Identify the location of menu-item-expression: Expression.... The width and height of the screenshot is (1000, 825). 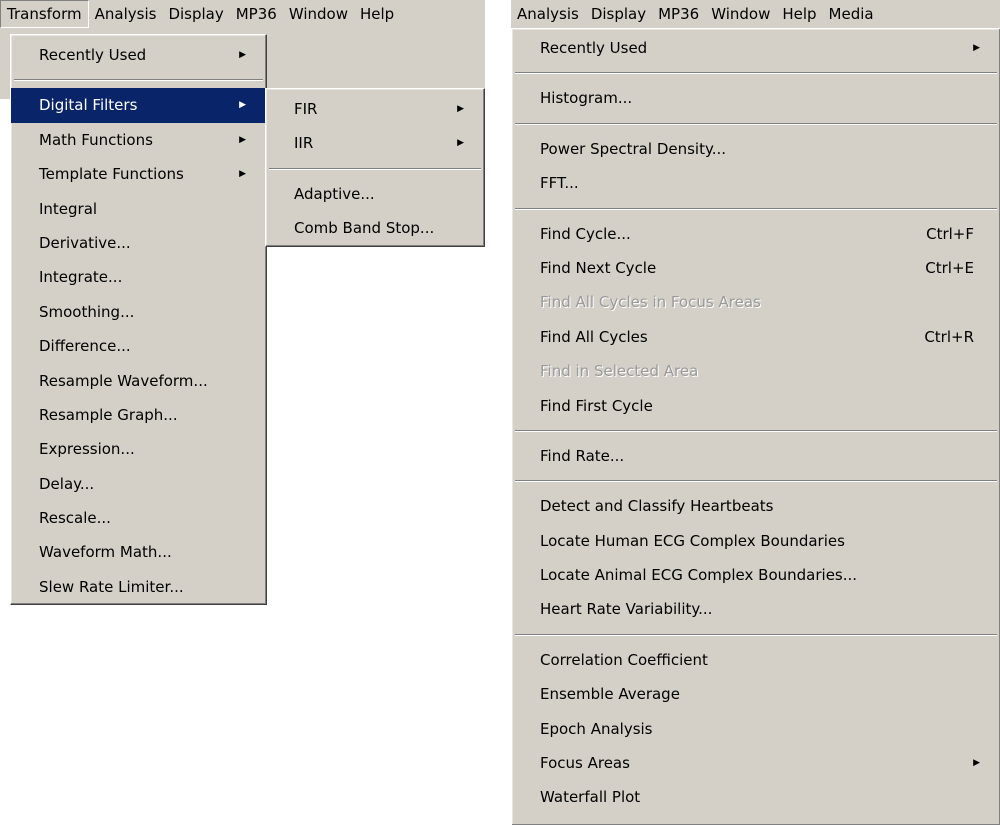
(138, 449).